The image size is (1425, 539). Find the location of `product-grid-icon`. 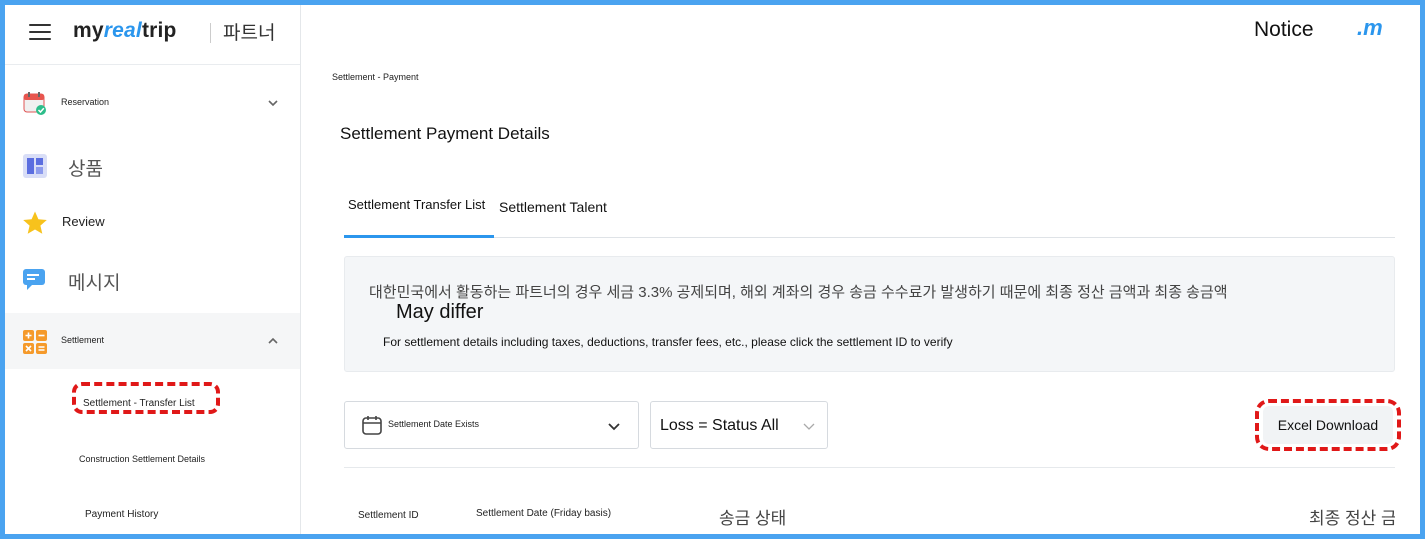

product-grid-icon is located at coordinates (35, 166).